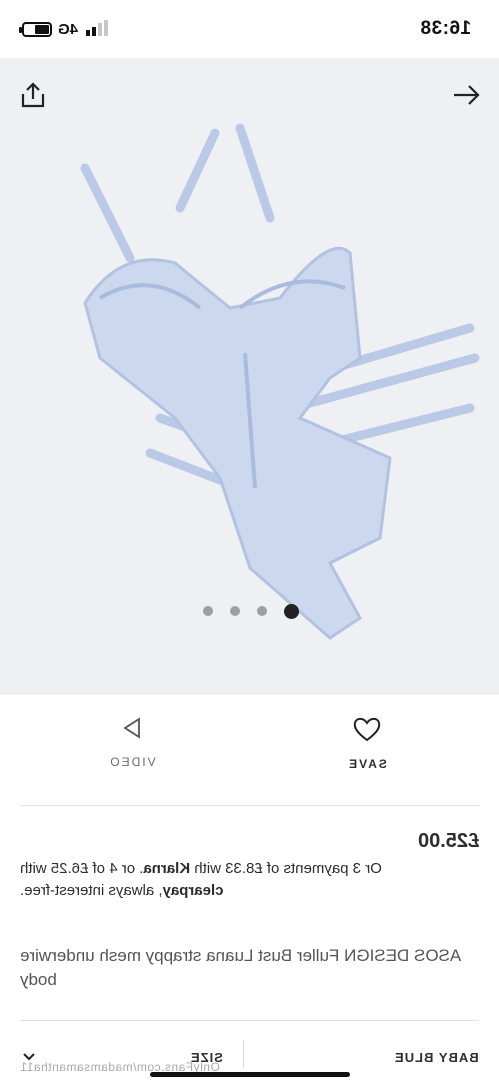 The width and height of the screenshot is (499, 1080). What do you see at coordinates (251, 611) in the screenshot?
I see `gallery-pagination` at bounding box center [251, 611].